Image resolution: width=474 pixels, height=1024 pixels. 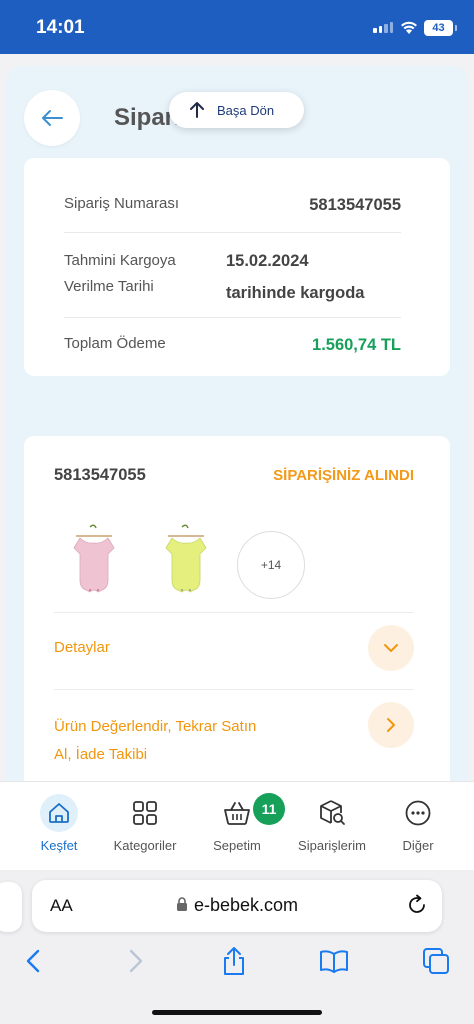 I want to click on home-icon, so click(x=59, y=813).